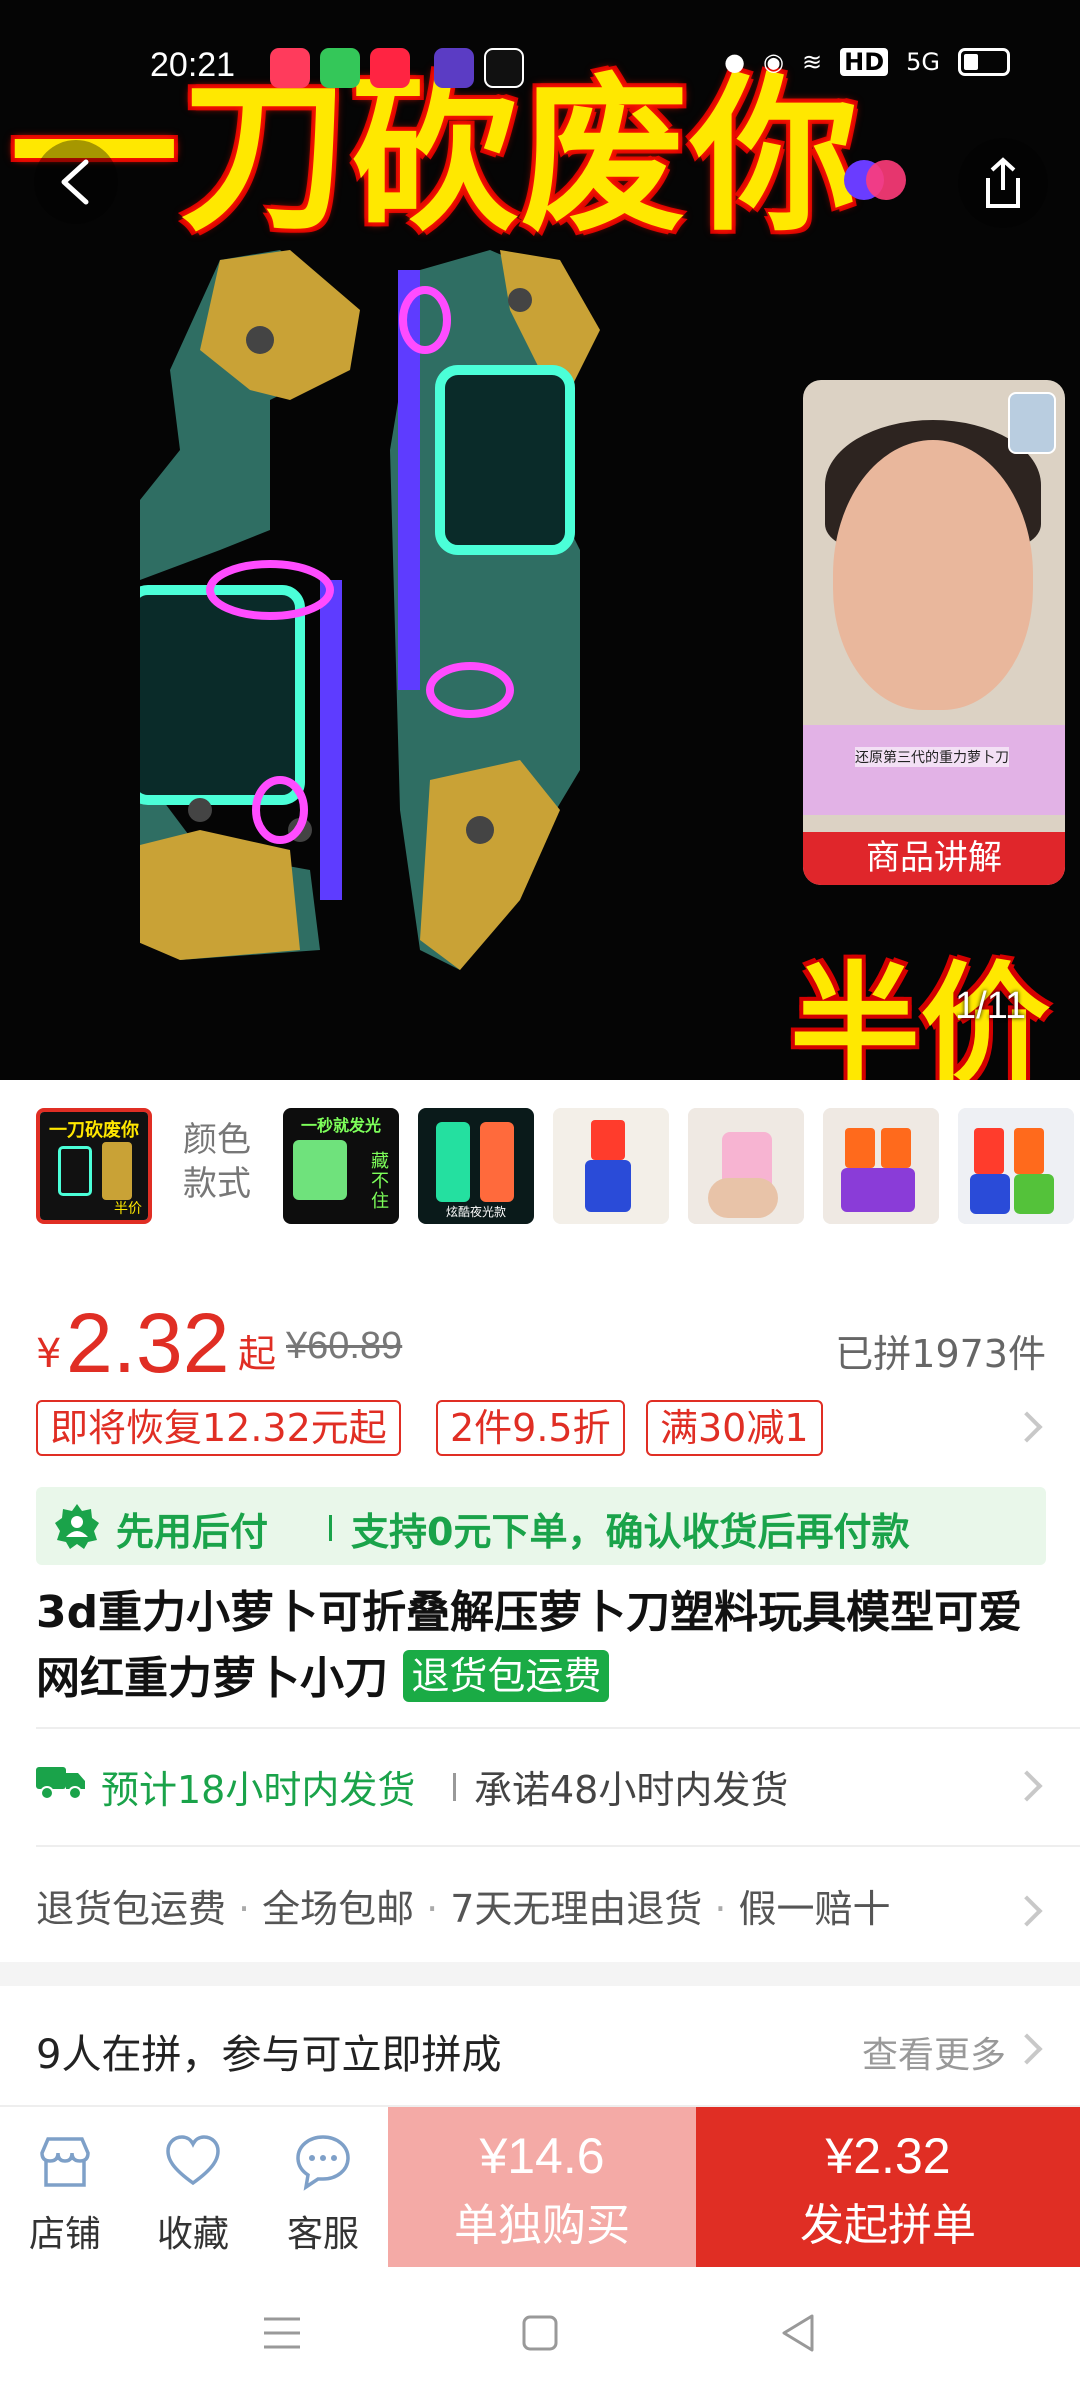  What do you see at coordinates (340, 68) in the screenshot?
I see `message-icon` at bounding box center [340, 68].